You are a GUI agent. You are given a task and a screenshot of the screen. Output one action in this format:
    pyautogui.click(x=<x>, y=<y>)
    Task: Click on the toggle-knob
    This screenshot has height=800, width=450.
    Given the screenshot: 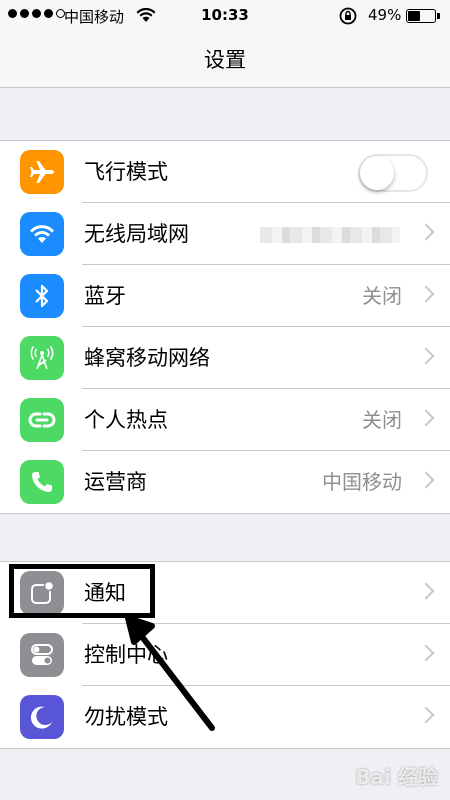 What is the action you would take?
    pyautogui.click(x=377, y=173)
    